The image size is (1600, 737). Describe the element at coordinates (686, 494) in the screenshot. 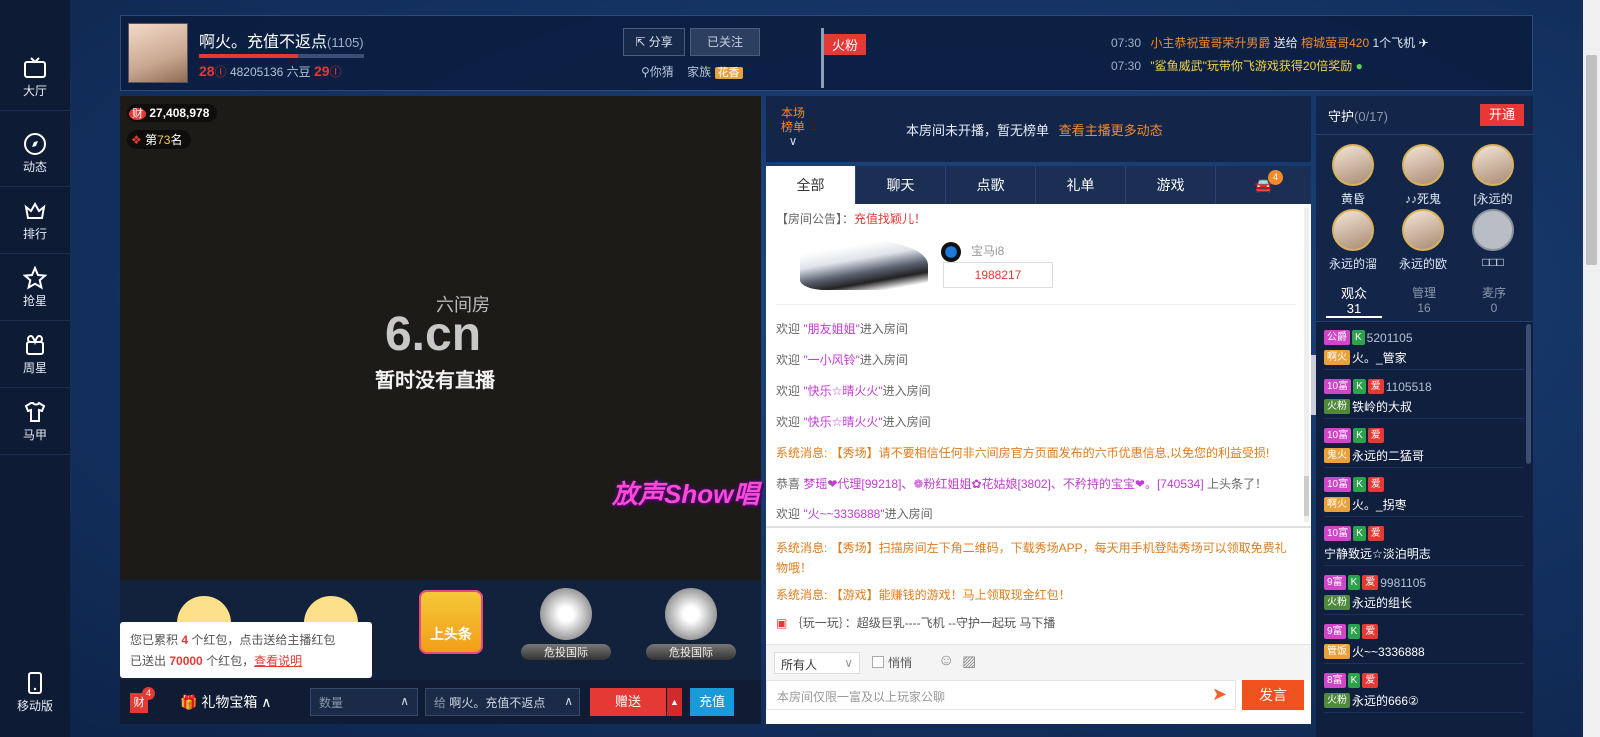

I see `show-logo: 放声Show唱` at that location.